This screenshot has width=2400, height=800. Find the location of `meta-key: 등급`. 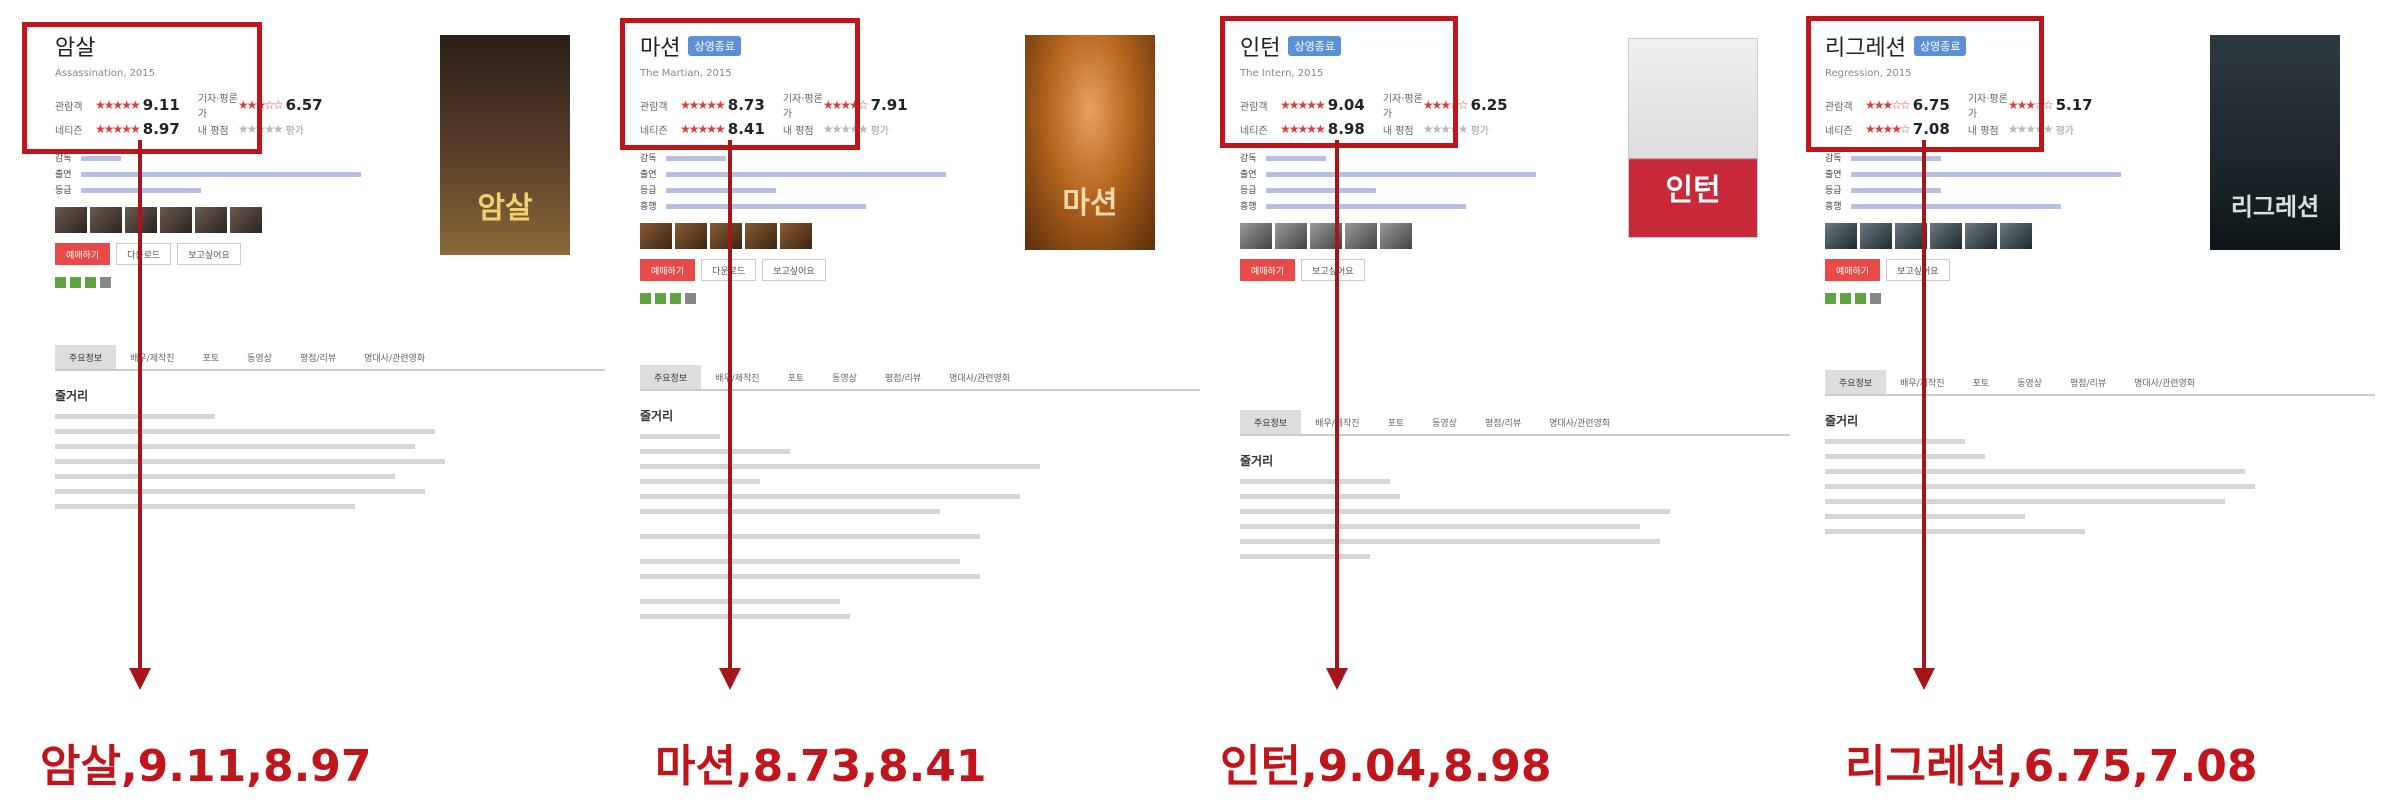

meta-key: 등급 is located at coordinates (1248, 191).